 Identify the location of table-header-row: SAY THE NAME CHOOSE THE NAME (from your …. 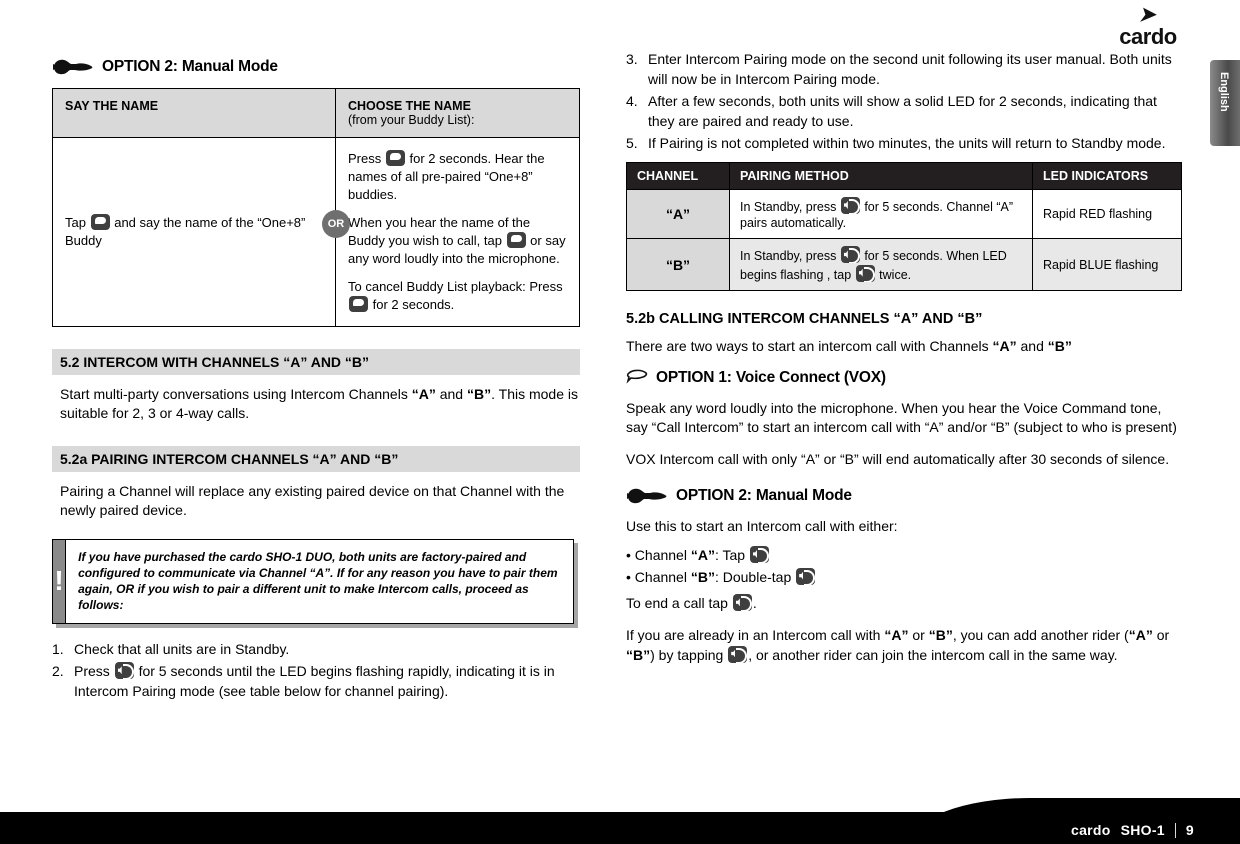
(316, 113).